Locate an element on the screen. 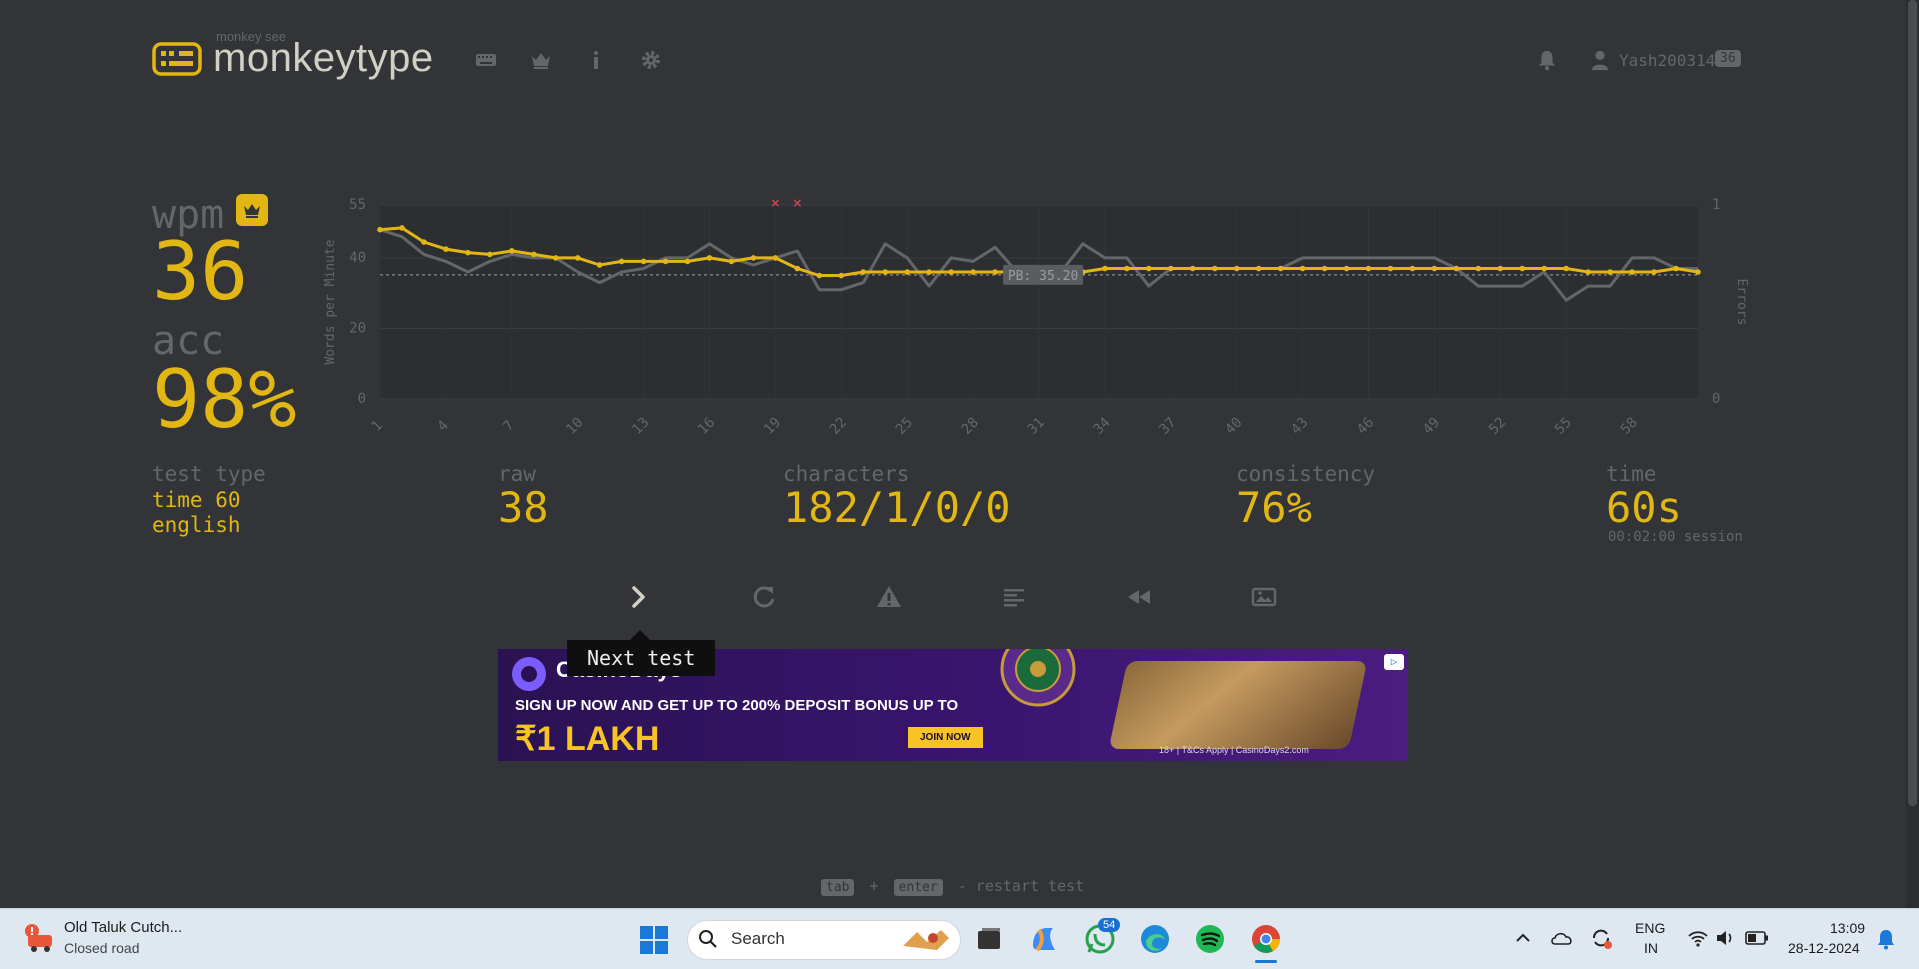 This screenshot has height=969, width=1919. chrome-icon is located at coordinates (1266, 939).